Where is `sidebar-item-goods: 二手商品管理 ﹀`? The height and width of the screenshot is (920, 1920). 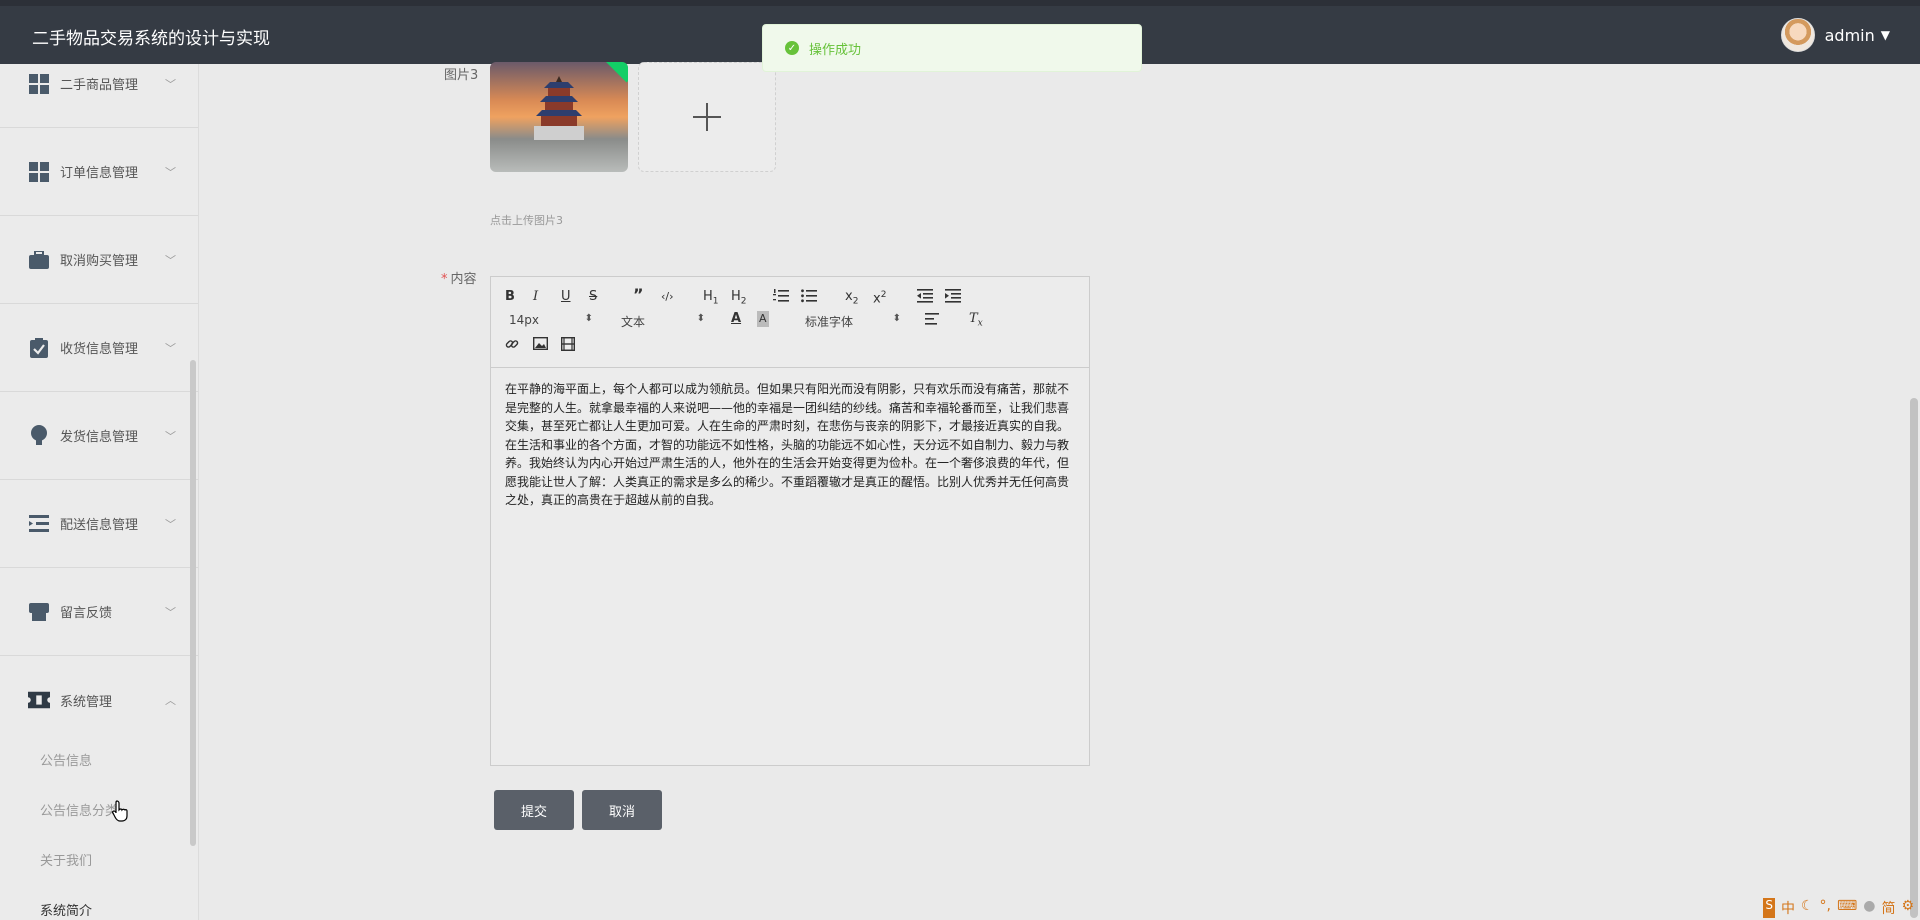
sidebar-item-goods: 二手商品管理 ﹀ is located at coordinates (99, 96).